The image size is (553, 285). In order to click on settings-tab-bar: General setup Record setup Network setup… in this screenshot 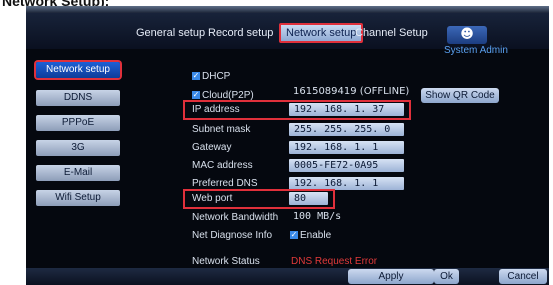, I will do `click(287, 31)`.